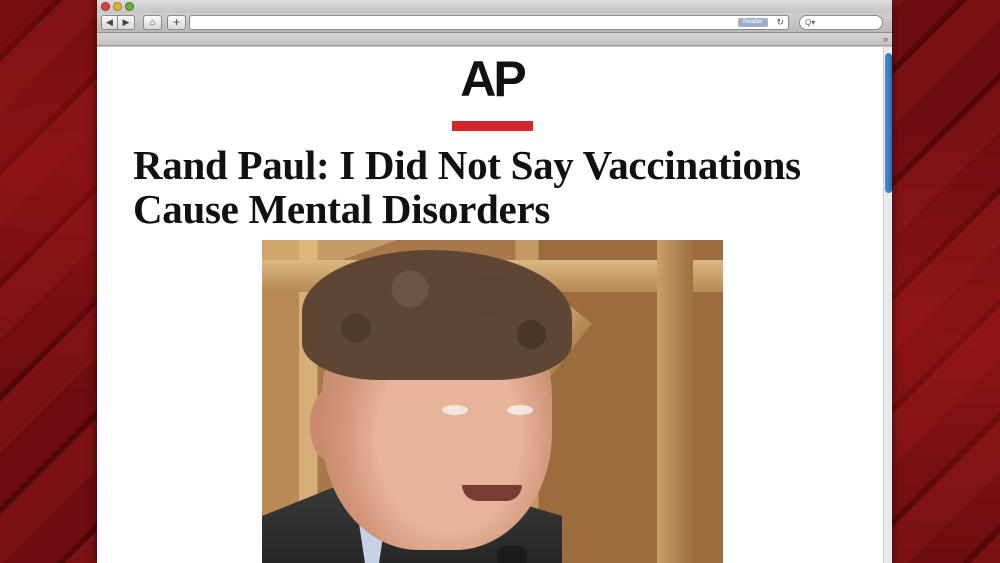 This screenshot has height=563, width=1000. Describe the element at coordinates (888, 123) in the screenshot. I see `scrollbar-thumb` at that location.